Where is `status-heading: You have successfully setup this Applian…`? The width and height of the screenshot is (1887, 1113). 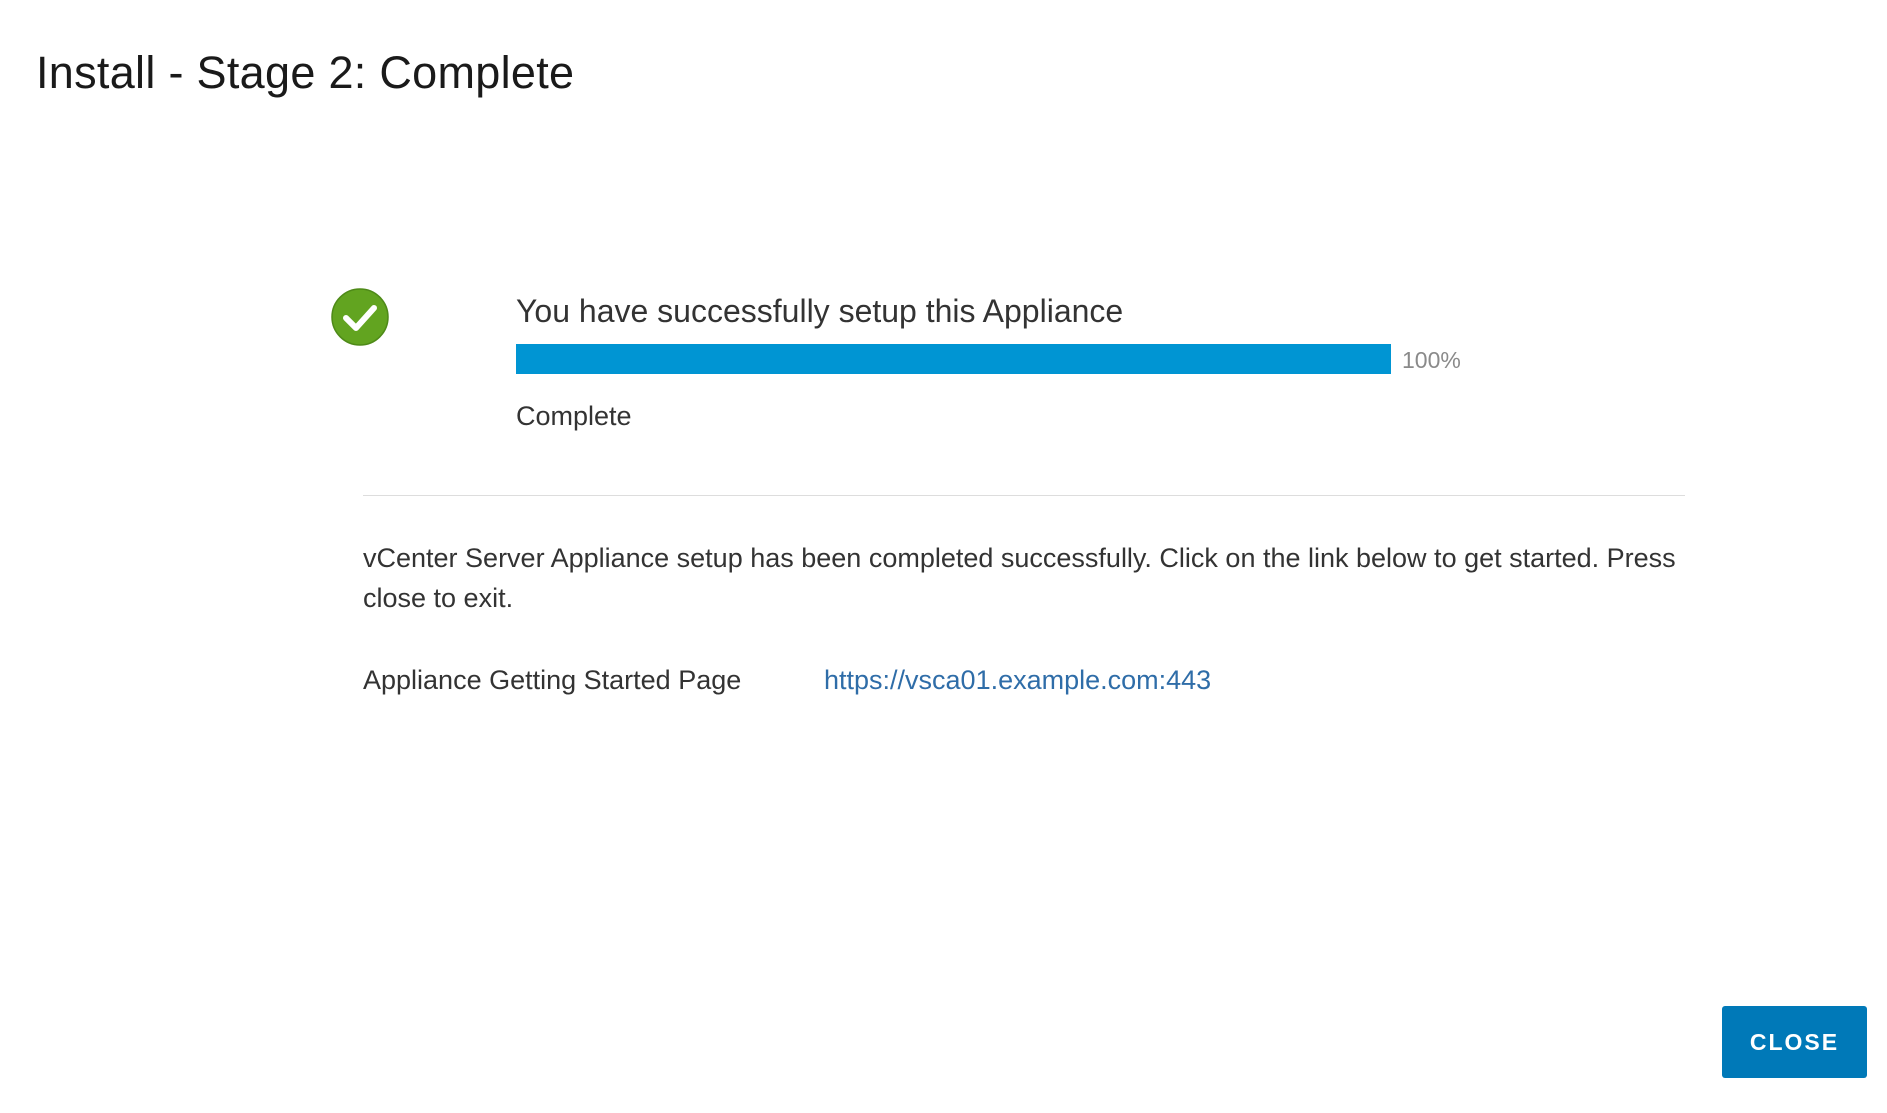 status-heading: You have successfully setup this Applian… is located at coordinates (820, 311).